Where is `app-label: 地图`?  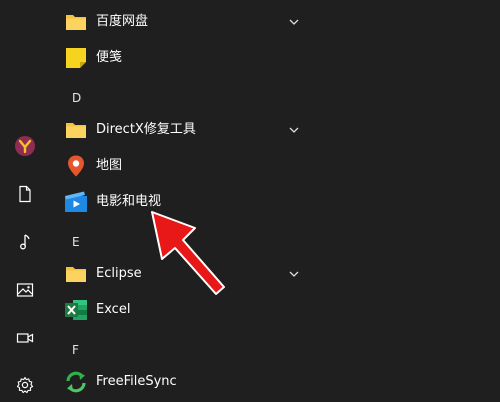 app-label: 地图 is located at coordinates (109, 165).